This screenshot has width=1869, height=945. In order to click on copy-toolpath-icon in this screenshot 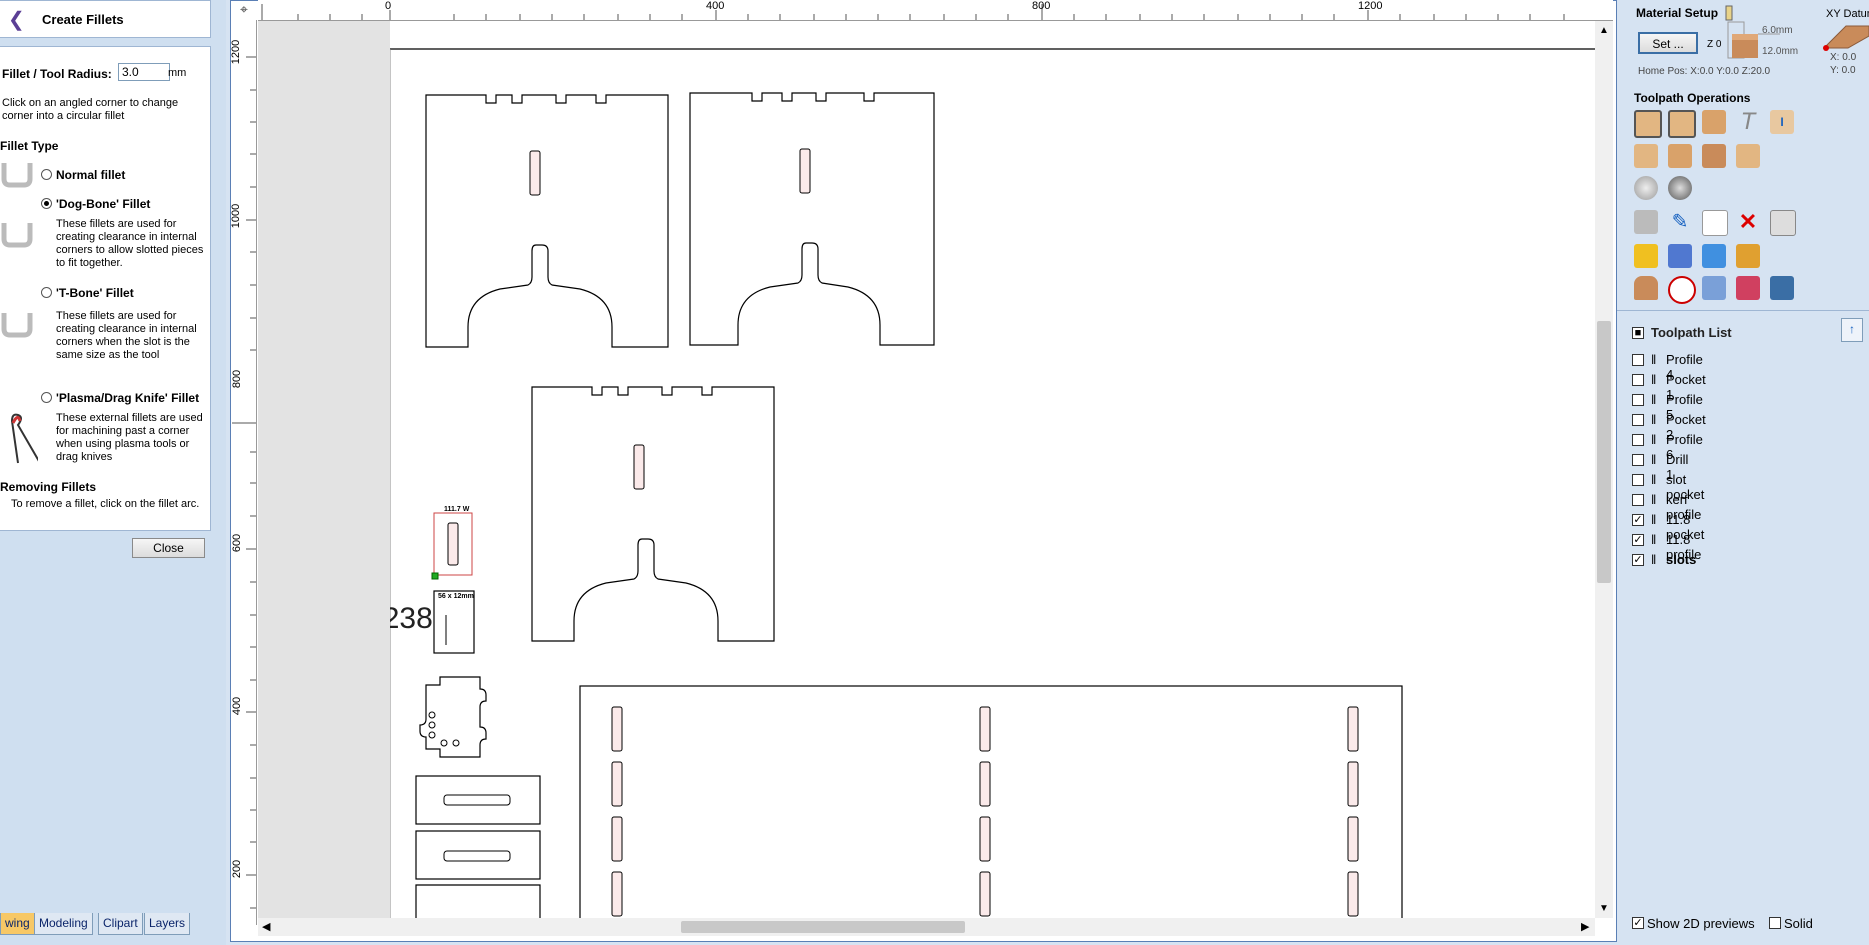, I will do `click(1715, 223)`.